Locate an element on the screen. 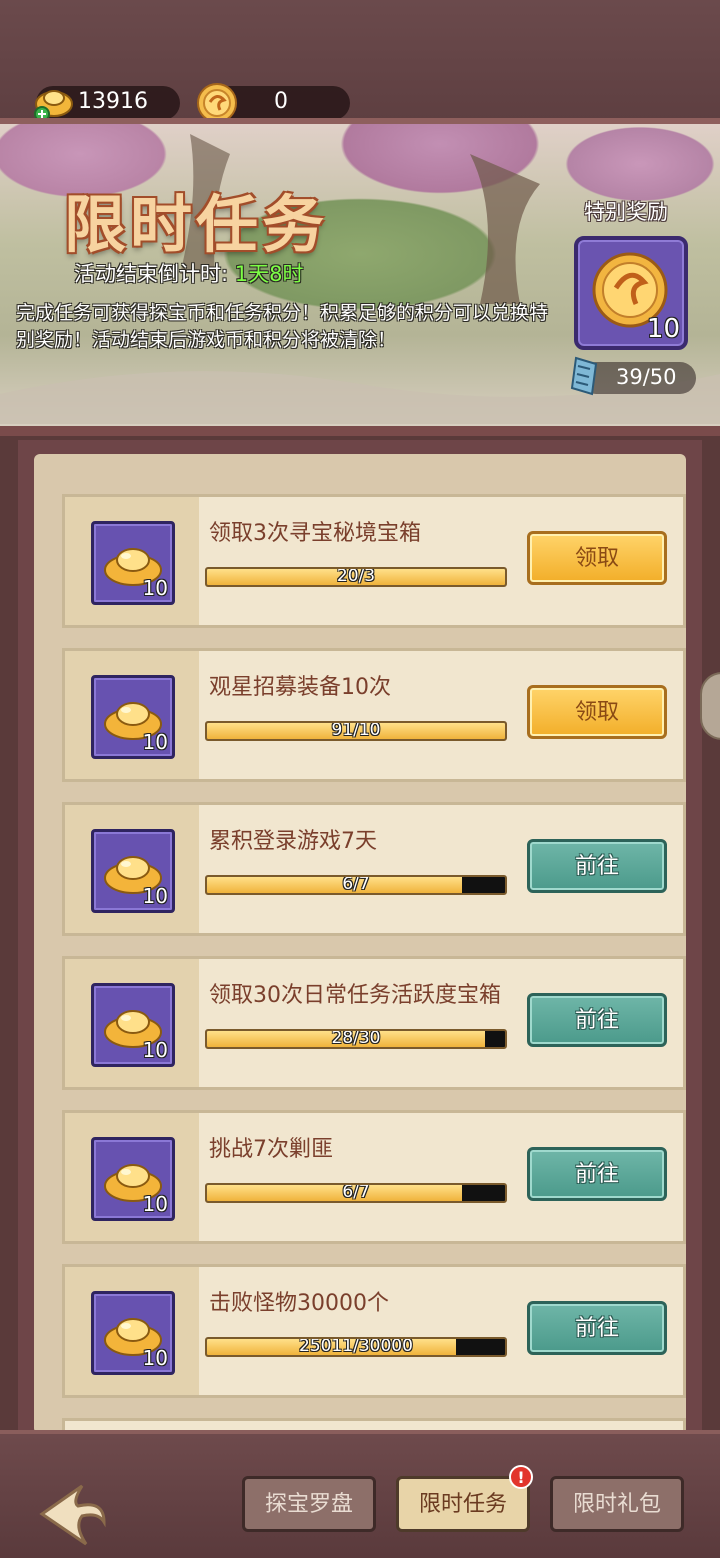 Image resolution: width=720 pixels, height=1558 pixels. task-progress-text: 20/3 is located at coordinates (356, 576).